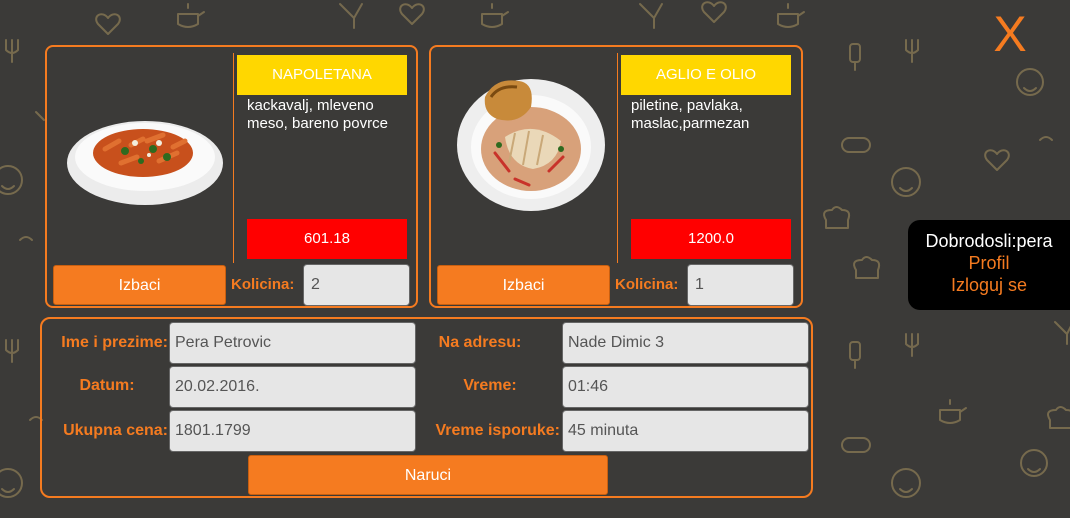 The height and width of the screenshot is (518, 1070). Describe the element at coordinates (685, 431) in the screenshot. I see `delivery-time-field` at that location.